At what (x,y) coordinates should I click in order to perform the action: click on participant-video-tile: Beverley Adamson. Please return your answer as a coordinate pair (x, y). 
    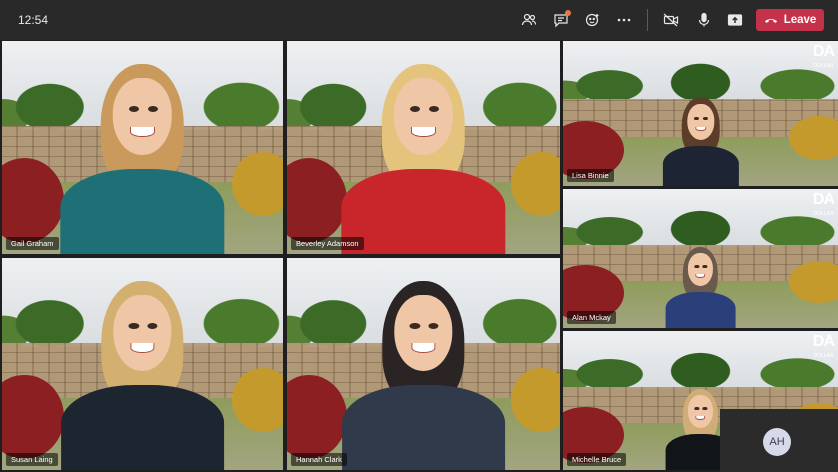
    Looking at the image, I should click on (423, 147).